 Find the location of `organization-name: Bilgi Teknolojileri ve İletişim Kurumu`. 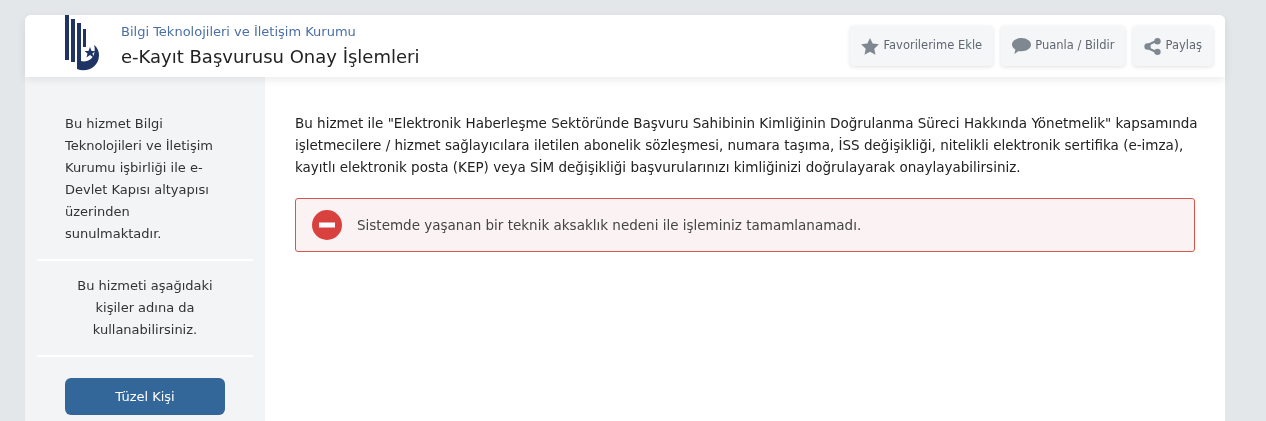

organization-name: Bilgi Teknolojileri ve İletişim Kurumu is located at coordinates (239, 31).